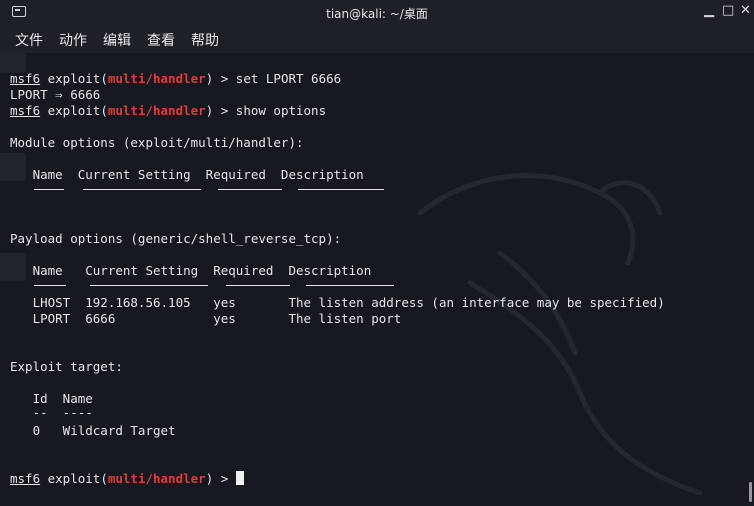 This screenshot has height=506, width=754. Describe the element at coordinates (206, 318) in the screenshot. I see `table-row: LPORT 6666 yes The listen port` at that location.